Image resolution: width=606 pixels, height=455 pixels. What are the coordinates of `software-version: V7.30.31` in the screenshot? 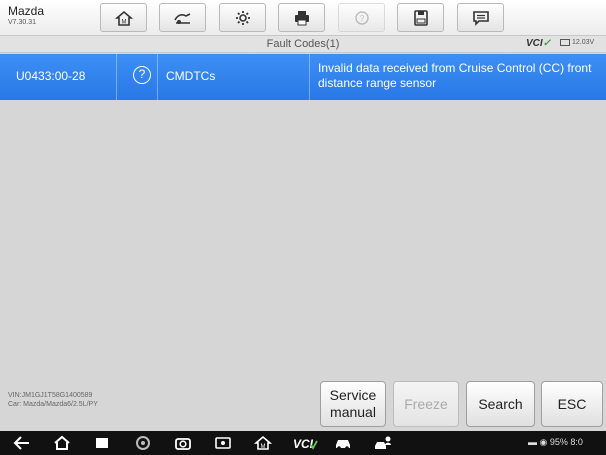 It's located at (22, 22).